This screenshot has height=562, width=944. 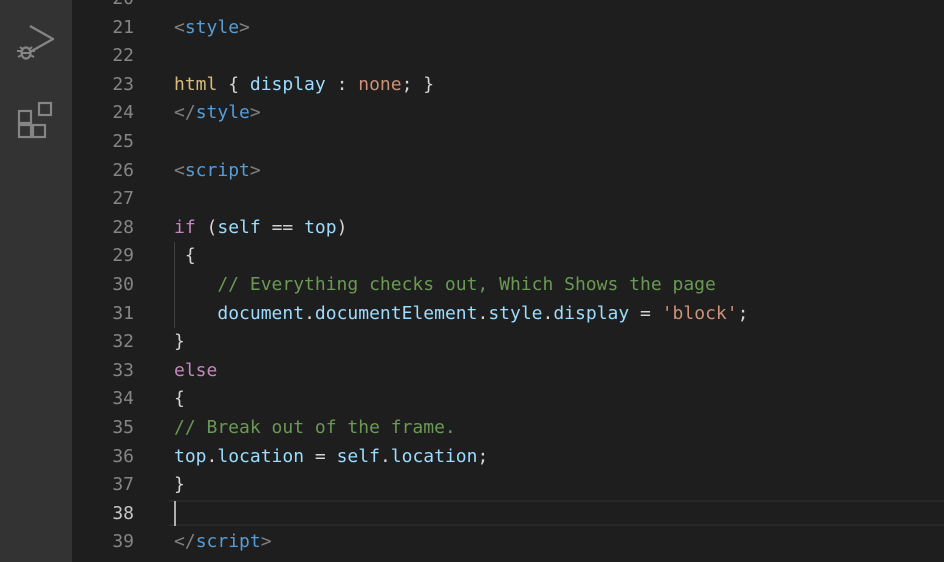 What do you see at coordinates (508, 485) in the screenshot?
I see `code-line: 37}` at bounding box center [508, 485].